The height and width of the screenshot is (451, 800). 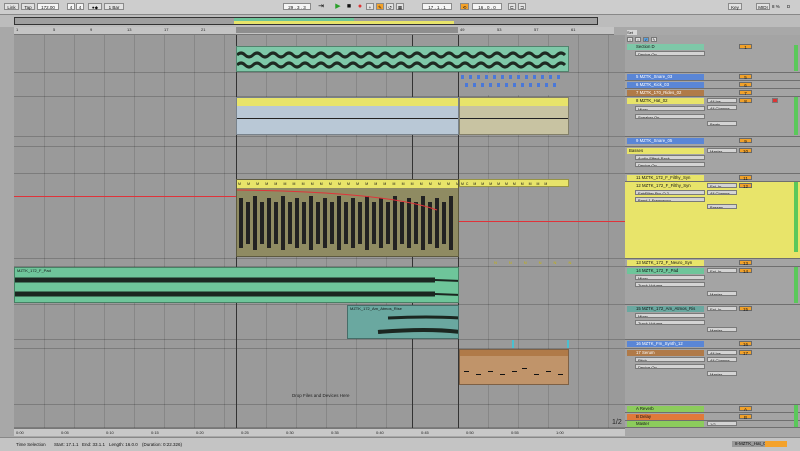 I want to click on track-name: 9 MZTK_Snare_05, so click(x=665, y=141).